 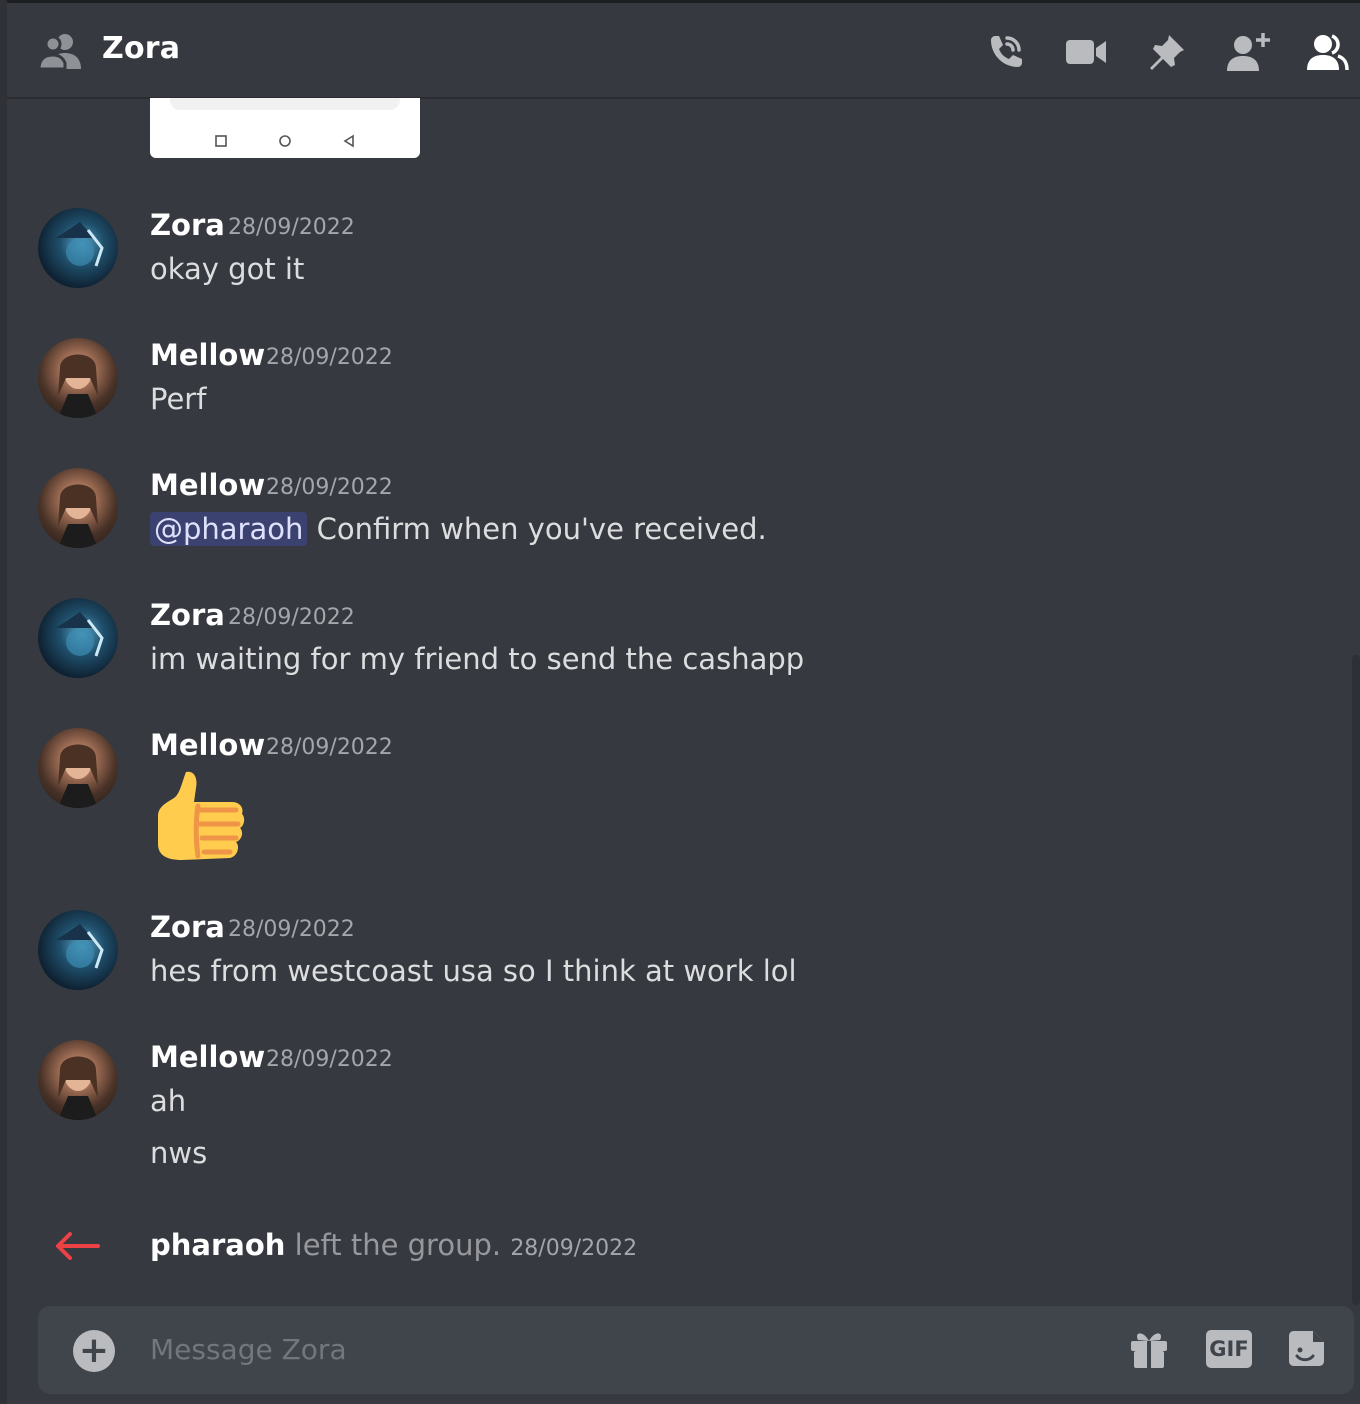 What do you see at coordinates (179, 1153) in the screenshot?
I see `message-text: nws` at bounding box center [179, 1153].